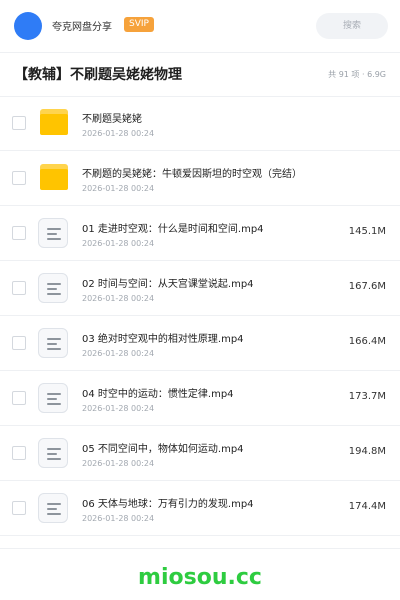  Describe the element at coordinates (168, 504) in the screenshot. I see `file-name: 06 天体与地球：万有引力的发现.mp4` at that location.